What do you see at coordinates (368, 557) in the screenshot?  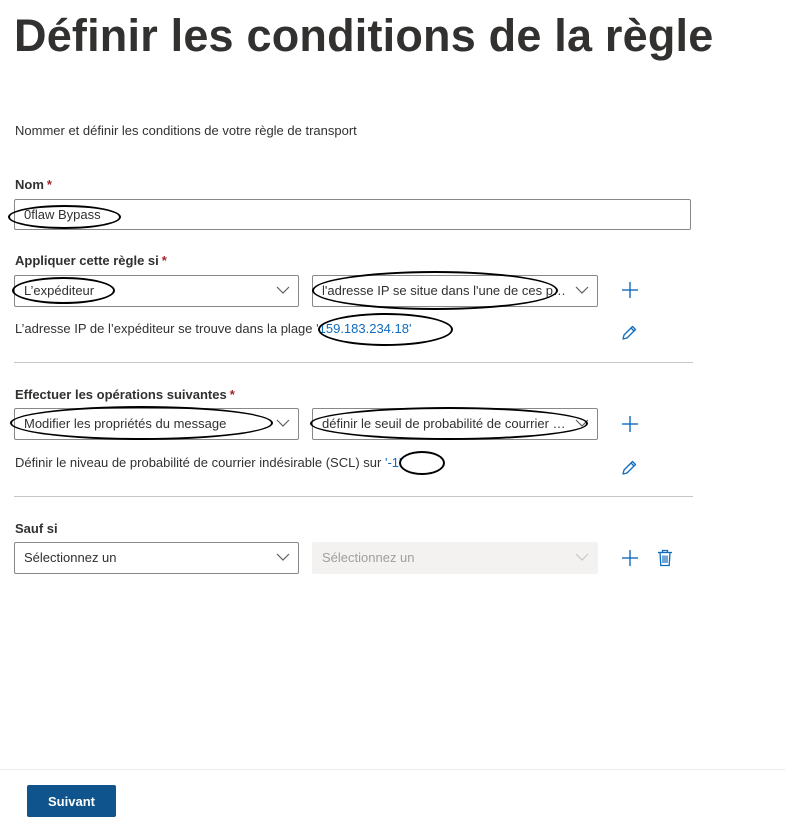 I see `except-subcondition-value: Sélectionnez un` at bounding box center [368, 557].